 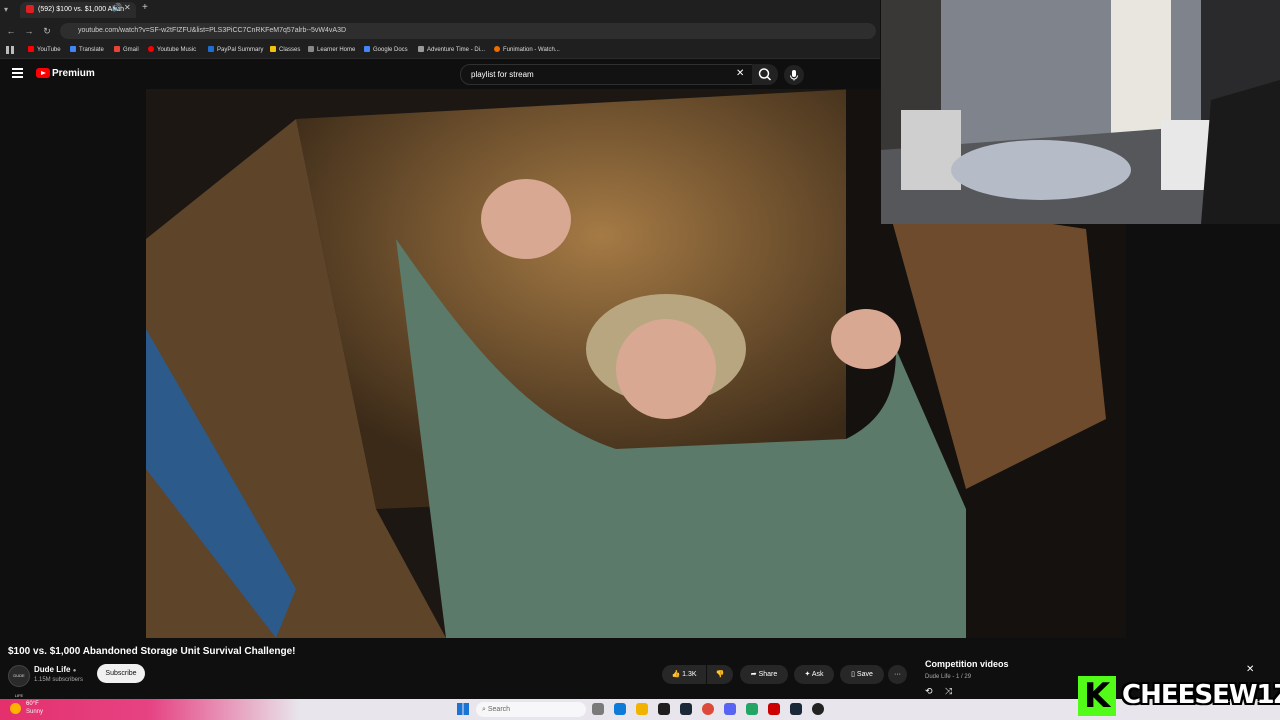 What do you see at coordinates (531, 709) in the screenshot?
I see `taskbar-search: ⌕ Search` at bounding box center [531, 709].